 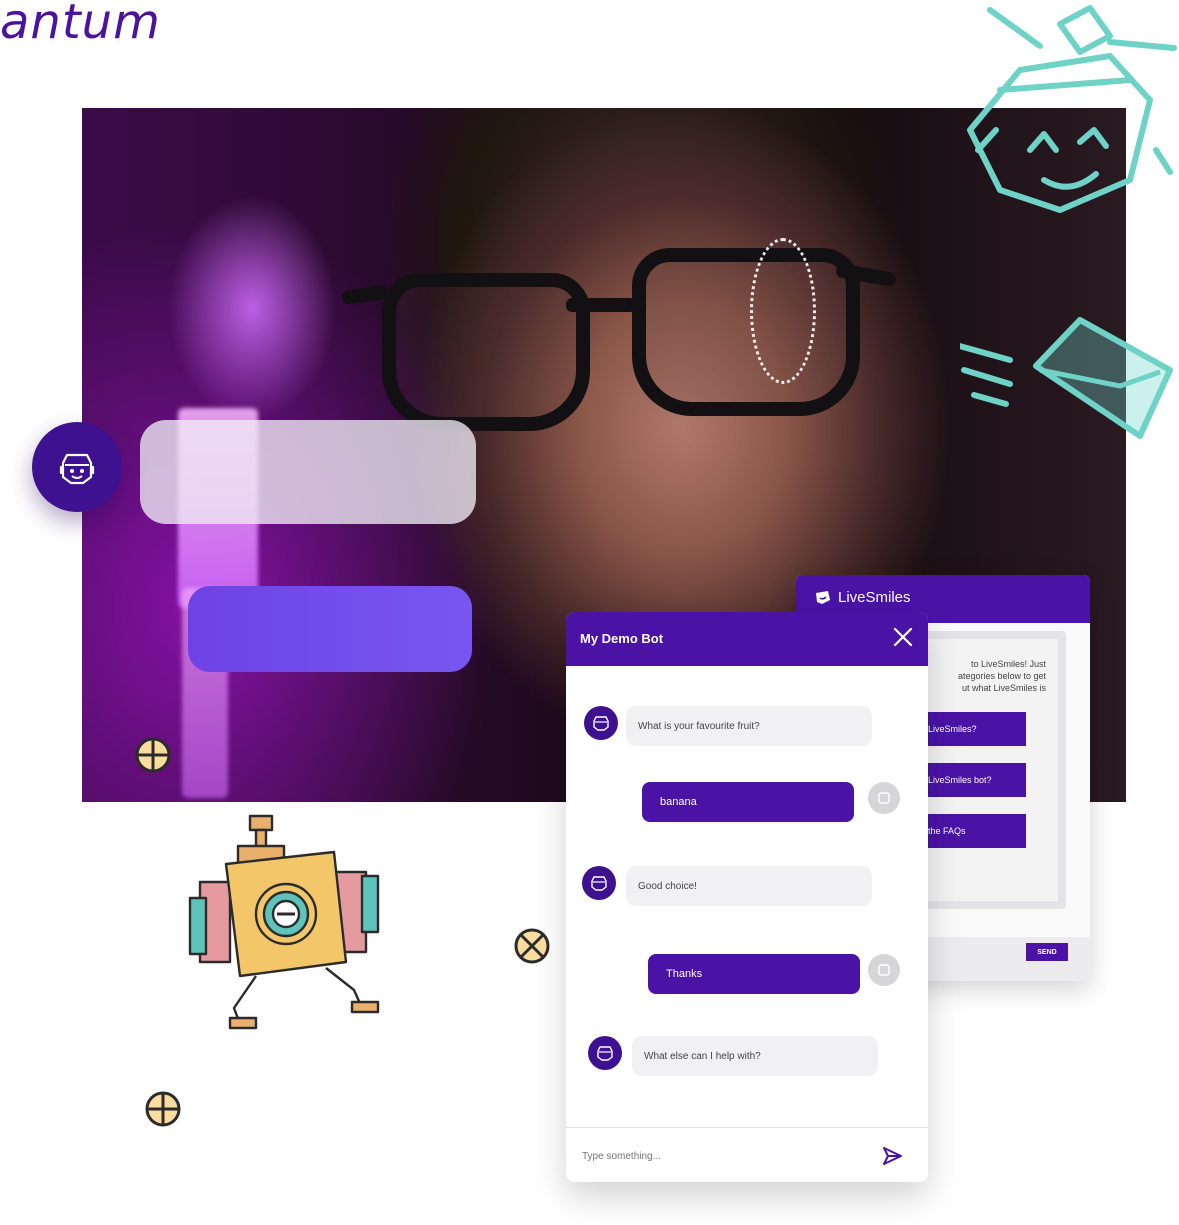 What do you see at coordinates (532, 946) in the screenshot?
I see `x-circle-doodle-icon` at bounding box center [532, 946].